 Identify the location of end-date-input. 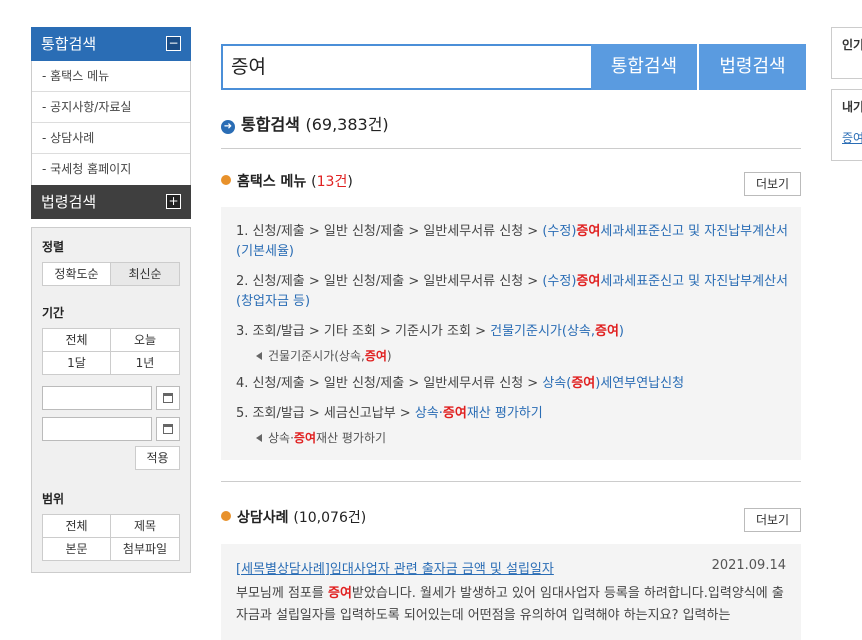
(97, 429).